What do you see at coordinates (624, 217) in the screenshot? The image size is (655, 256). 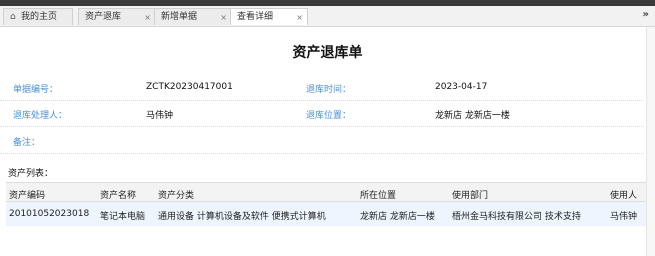 I see `user-cell: 马伟钟` at bounding box center [624, 217].